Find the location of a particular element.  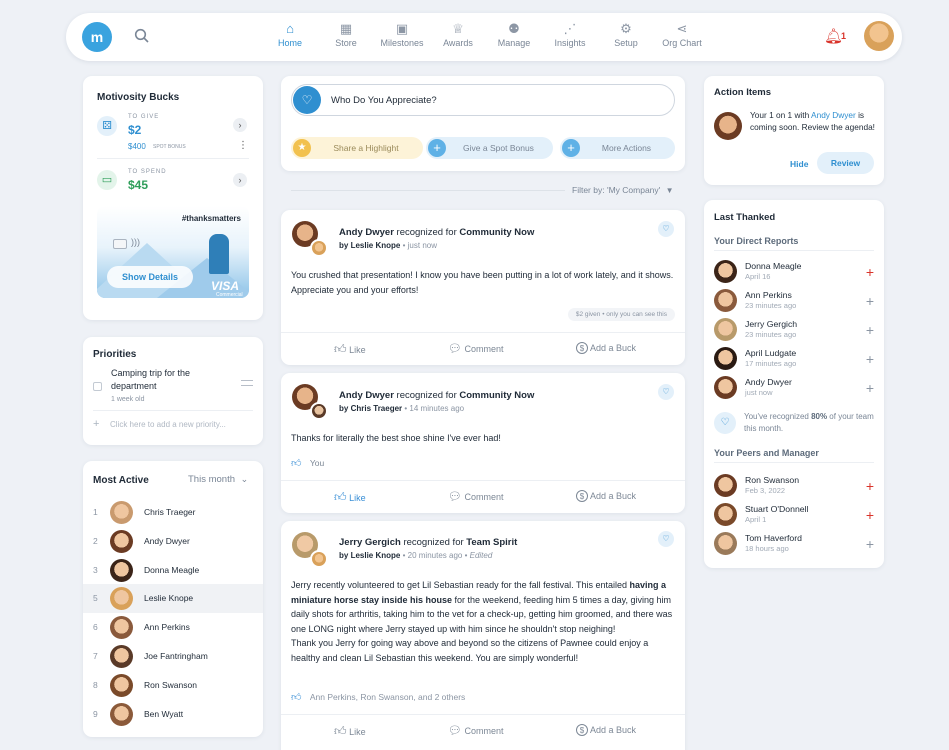

give-spot-bonus-button: + Give a Spot Bonus is located at coordinates (489, 148).